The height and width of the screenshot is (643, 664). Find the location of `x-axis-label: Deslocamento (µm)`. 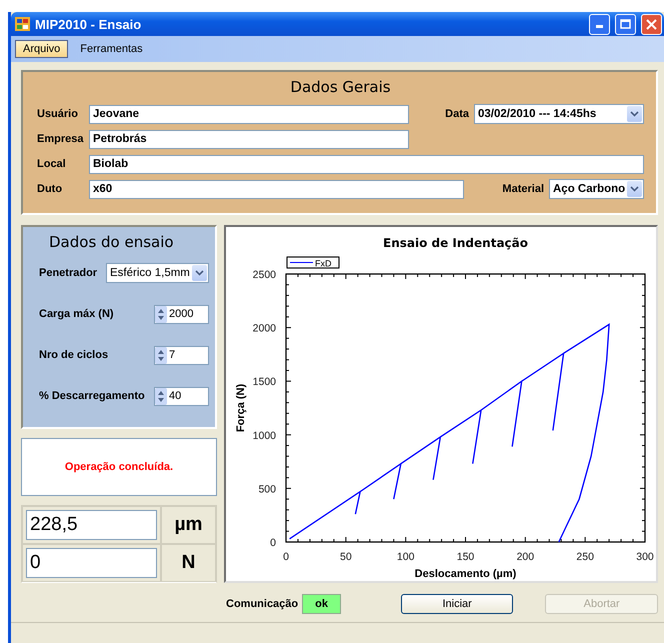

x-axis-label: Deslocamento (µm) is located at coordinates (465, 574).